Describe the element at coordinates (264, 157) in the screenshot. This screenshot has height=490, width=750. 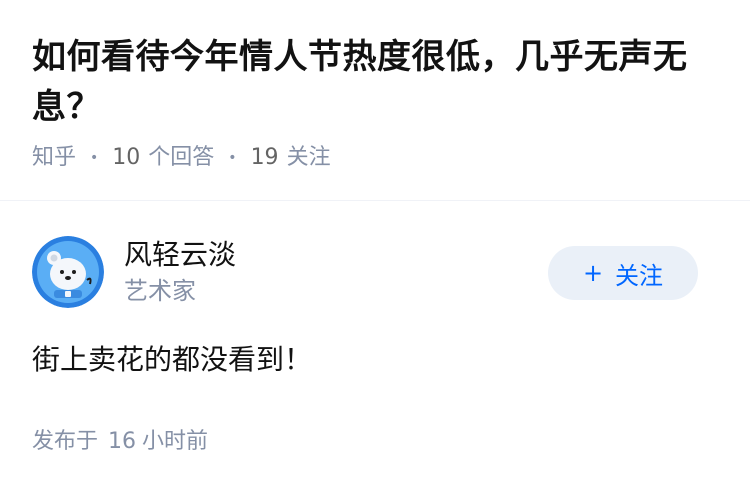
I see `follower-count: 19` at that location.